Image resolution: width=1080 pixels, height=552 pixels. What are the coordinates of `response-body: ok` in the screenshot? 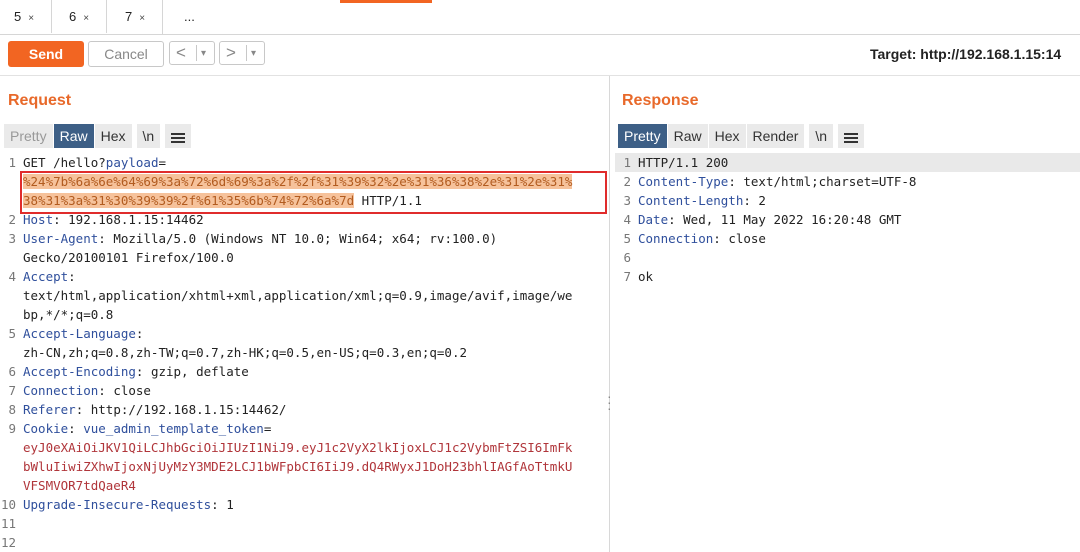 It's located at (646, 276).